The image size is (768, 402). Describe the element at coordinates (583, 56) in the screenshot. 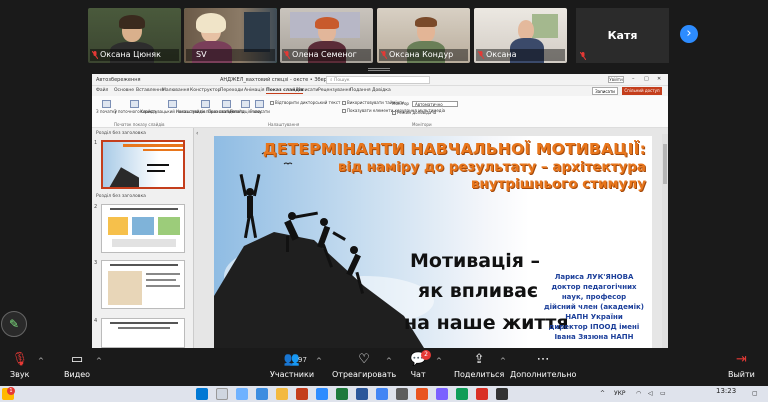

I see `mic-muted-icon` at that location.